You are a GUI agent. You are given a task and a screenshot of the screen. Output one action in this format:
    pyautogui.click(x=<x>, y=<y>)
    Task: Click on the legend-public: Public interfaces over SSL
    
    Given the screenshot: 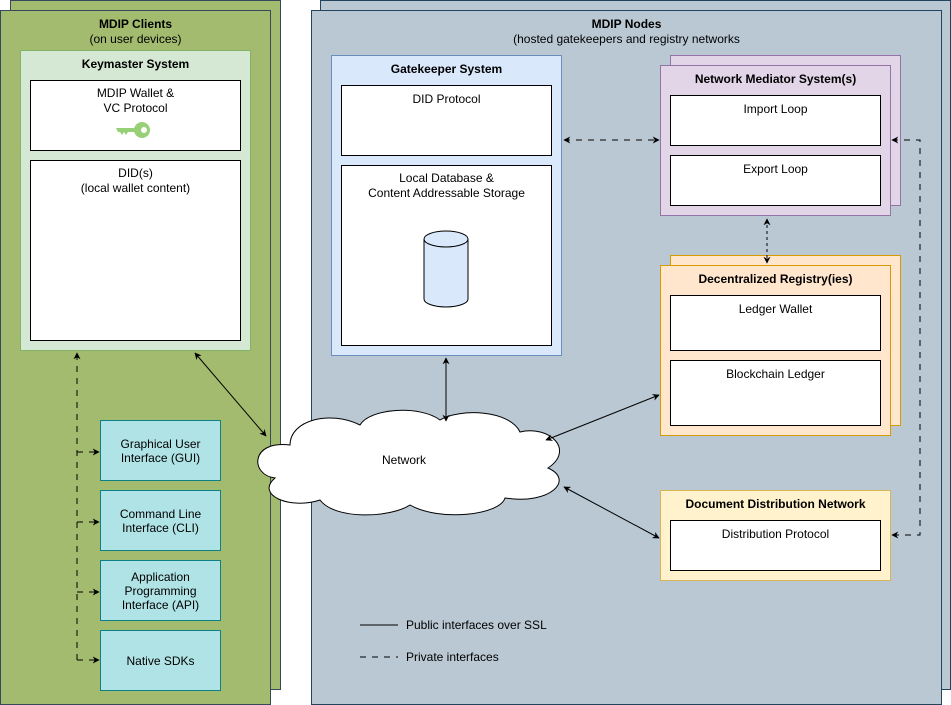 What is the action you would take?
    pyautogui.click(x=476, y=625)
    